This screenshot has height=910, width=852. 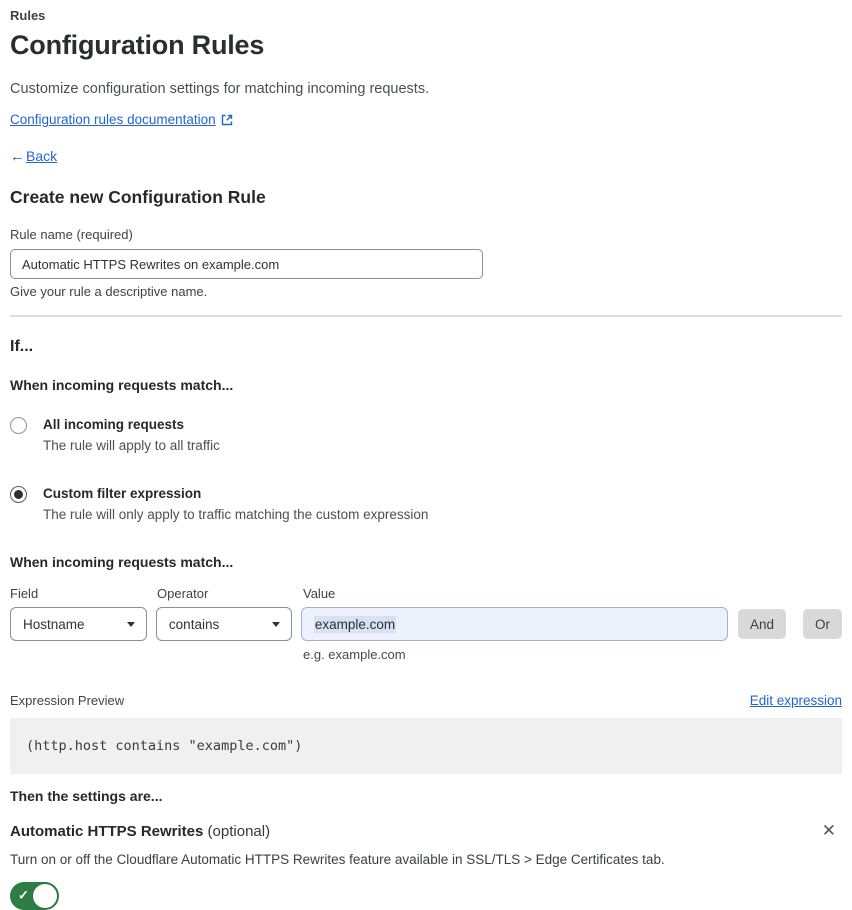 What do you see at coordinates (354, 655) in the screenshot?
I see `value-help-text: e.g. example.com` at bounding box center [354, 655].